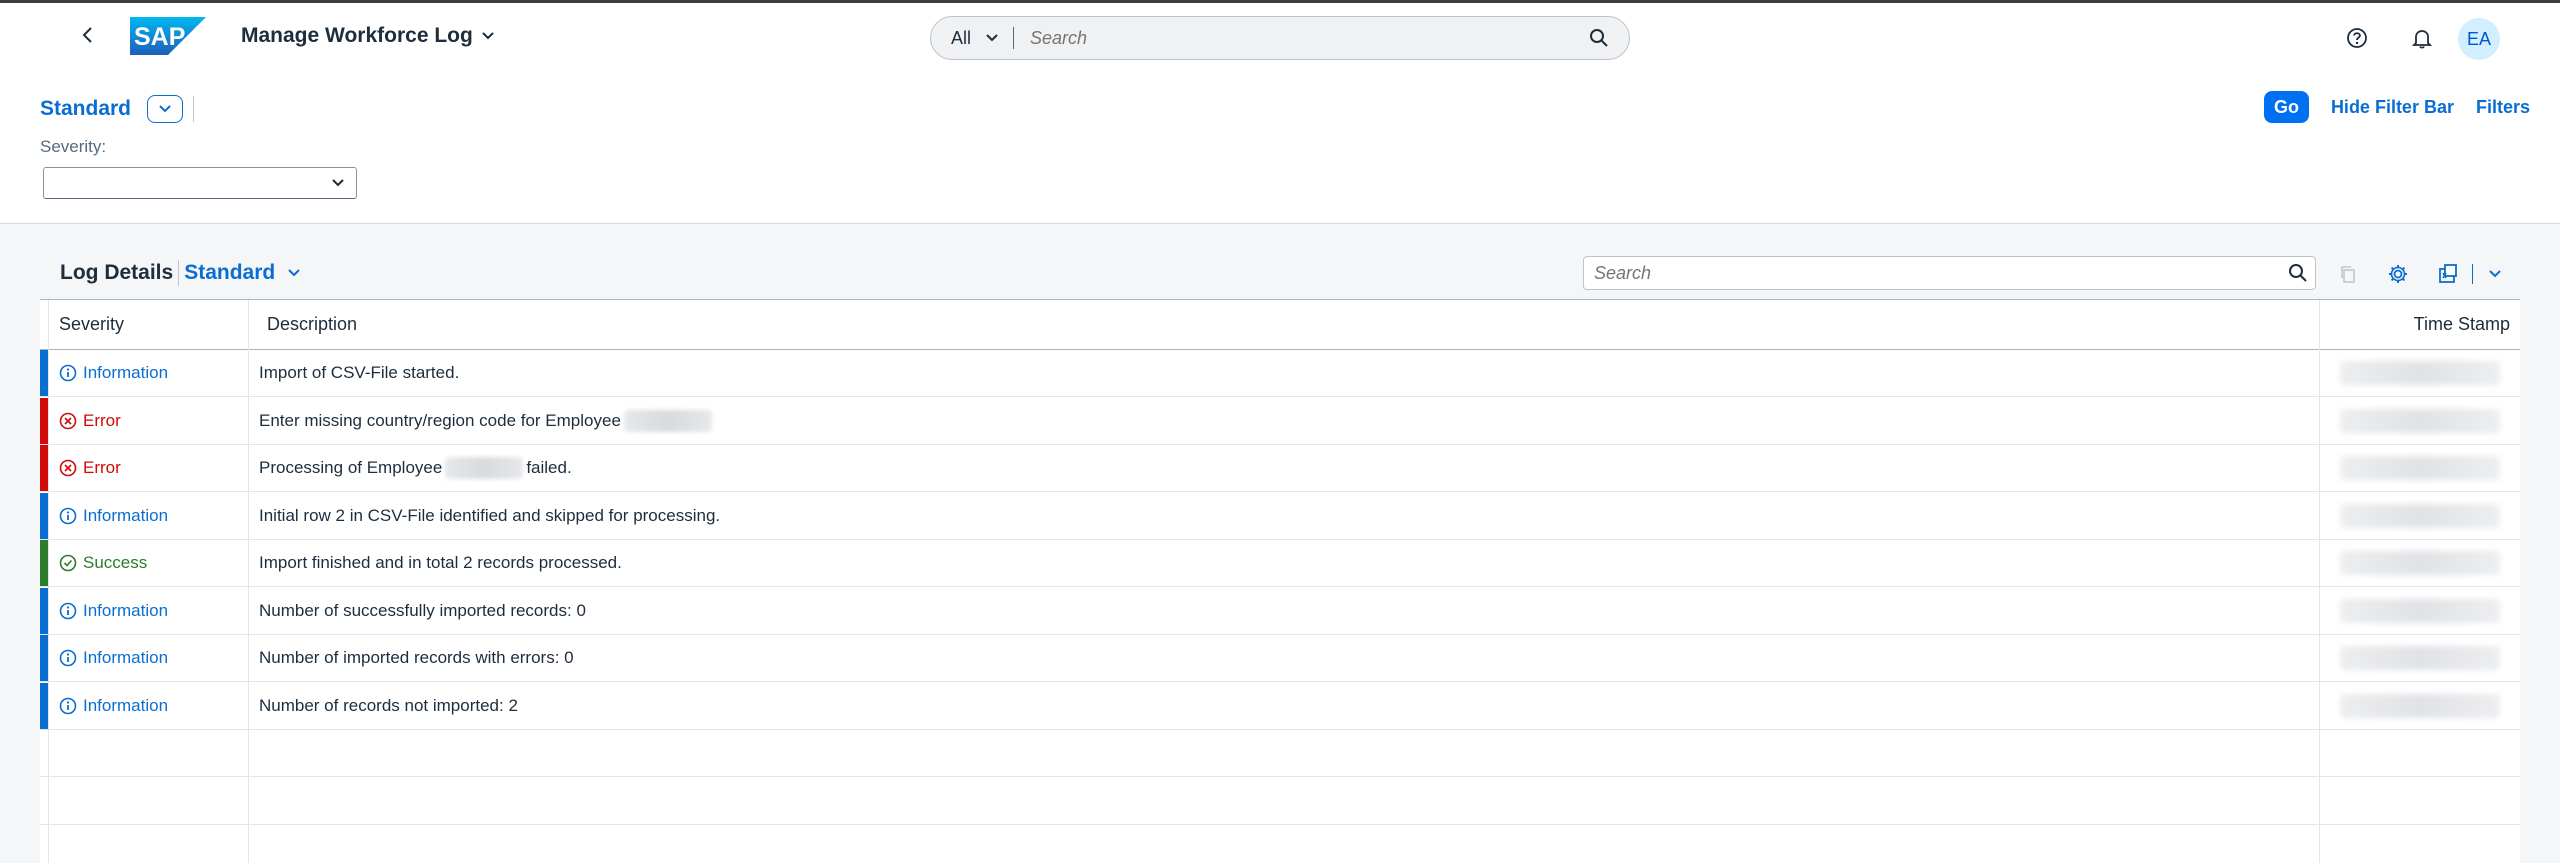 This screenshot has height=863, width=2560. What do you see at coordinates (1932, 273) in the screenshot?
I see `table-search-input` at bounding box center [1932, 273].